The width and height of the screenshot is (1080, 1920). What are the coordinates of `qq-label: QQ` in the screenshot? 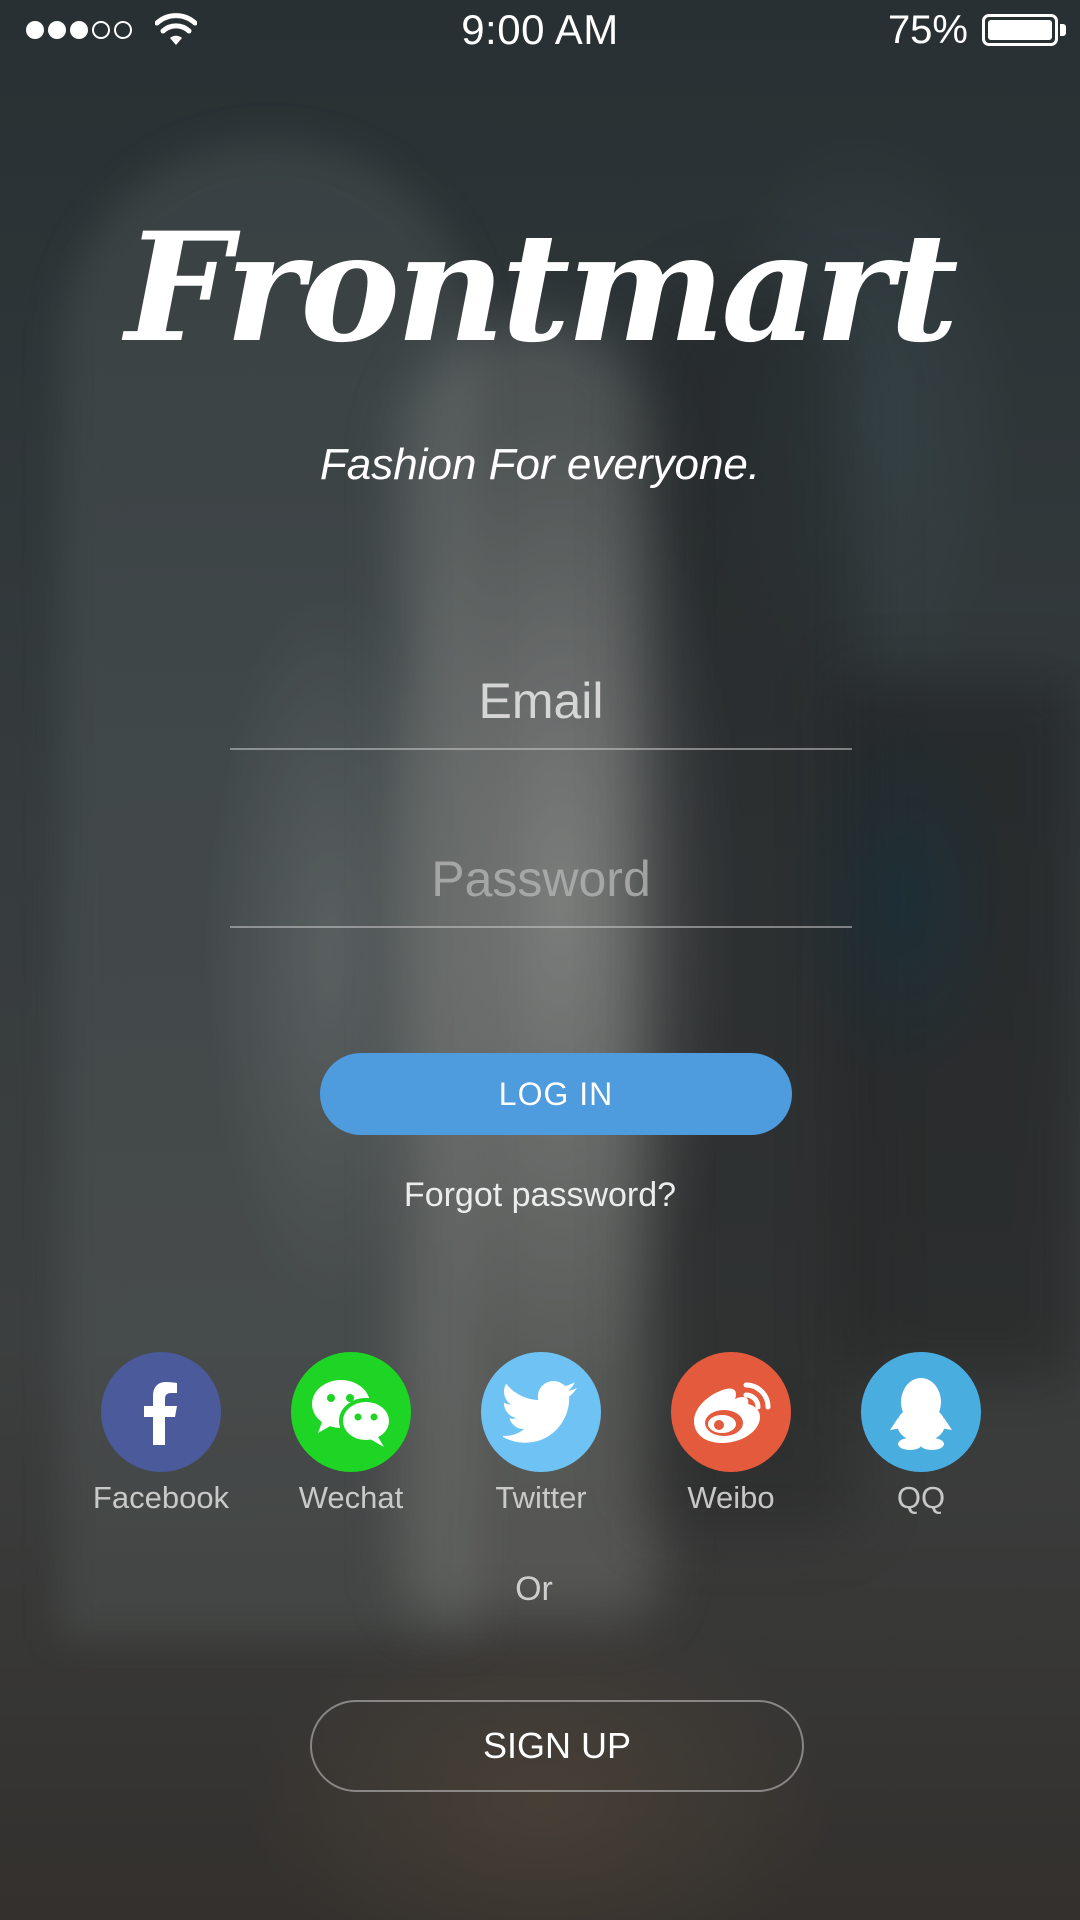 It's located at (921, 1497).